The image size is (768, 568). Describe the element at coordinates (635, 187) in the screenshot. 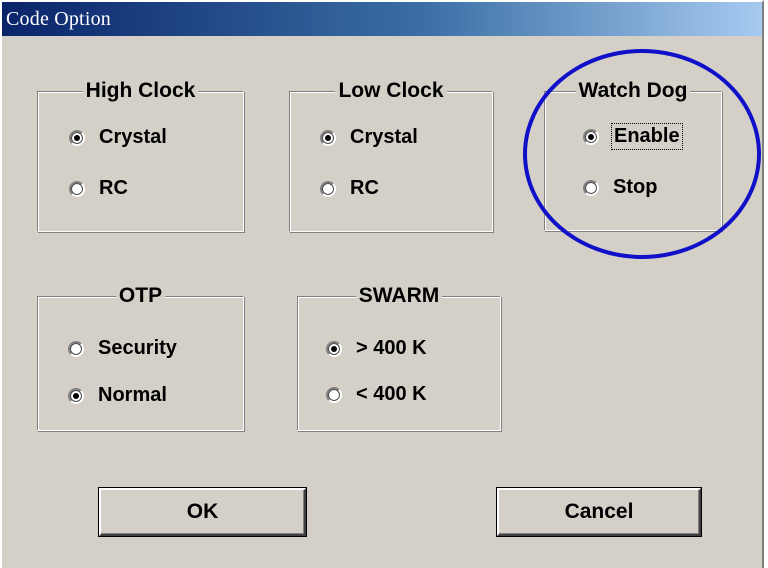

I see `watch-dog-stop-label: Stop` at that location.